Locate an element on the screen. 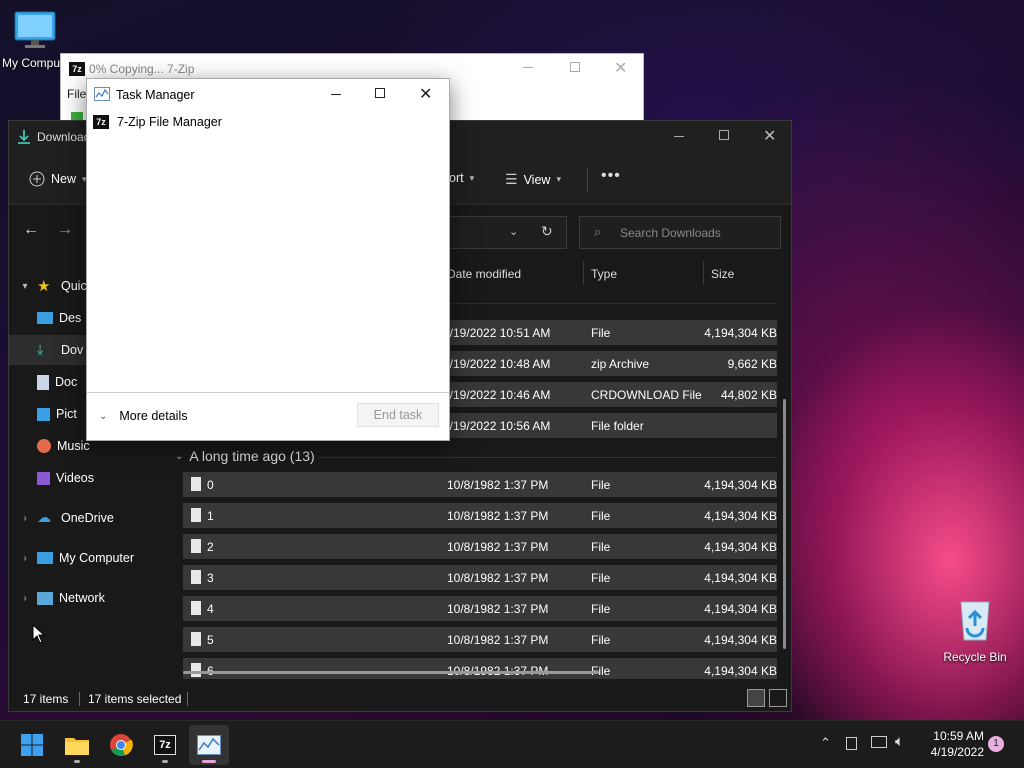 Image resolution: width=1024 pixels, height=768 pixels. windows-logo-icon is located at coordinates (32, 745).